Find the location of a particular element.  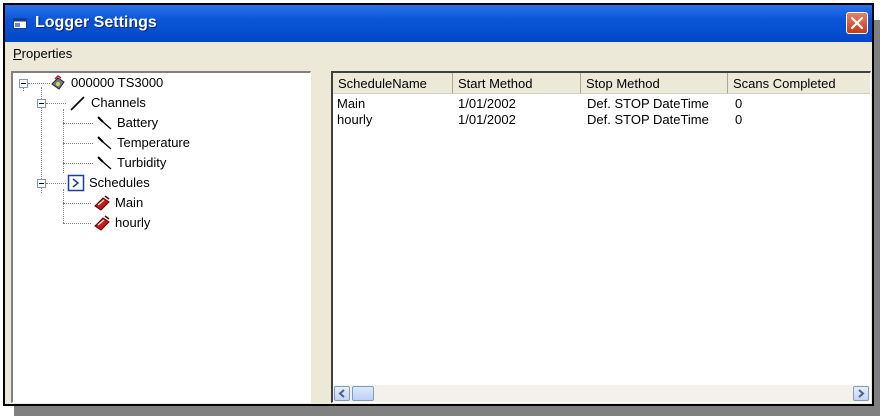

menu-properties-label: roperties is located at coordinates (47, 53).